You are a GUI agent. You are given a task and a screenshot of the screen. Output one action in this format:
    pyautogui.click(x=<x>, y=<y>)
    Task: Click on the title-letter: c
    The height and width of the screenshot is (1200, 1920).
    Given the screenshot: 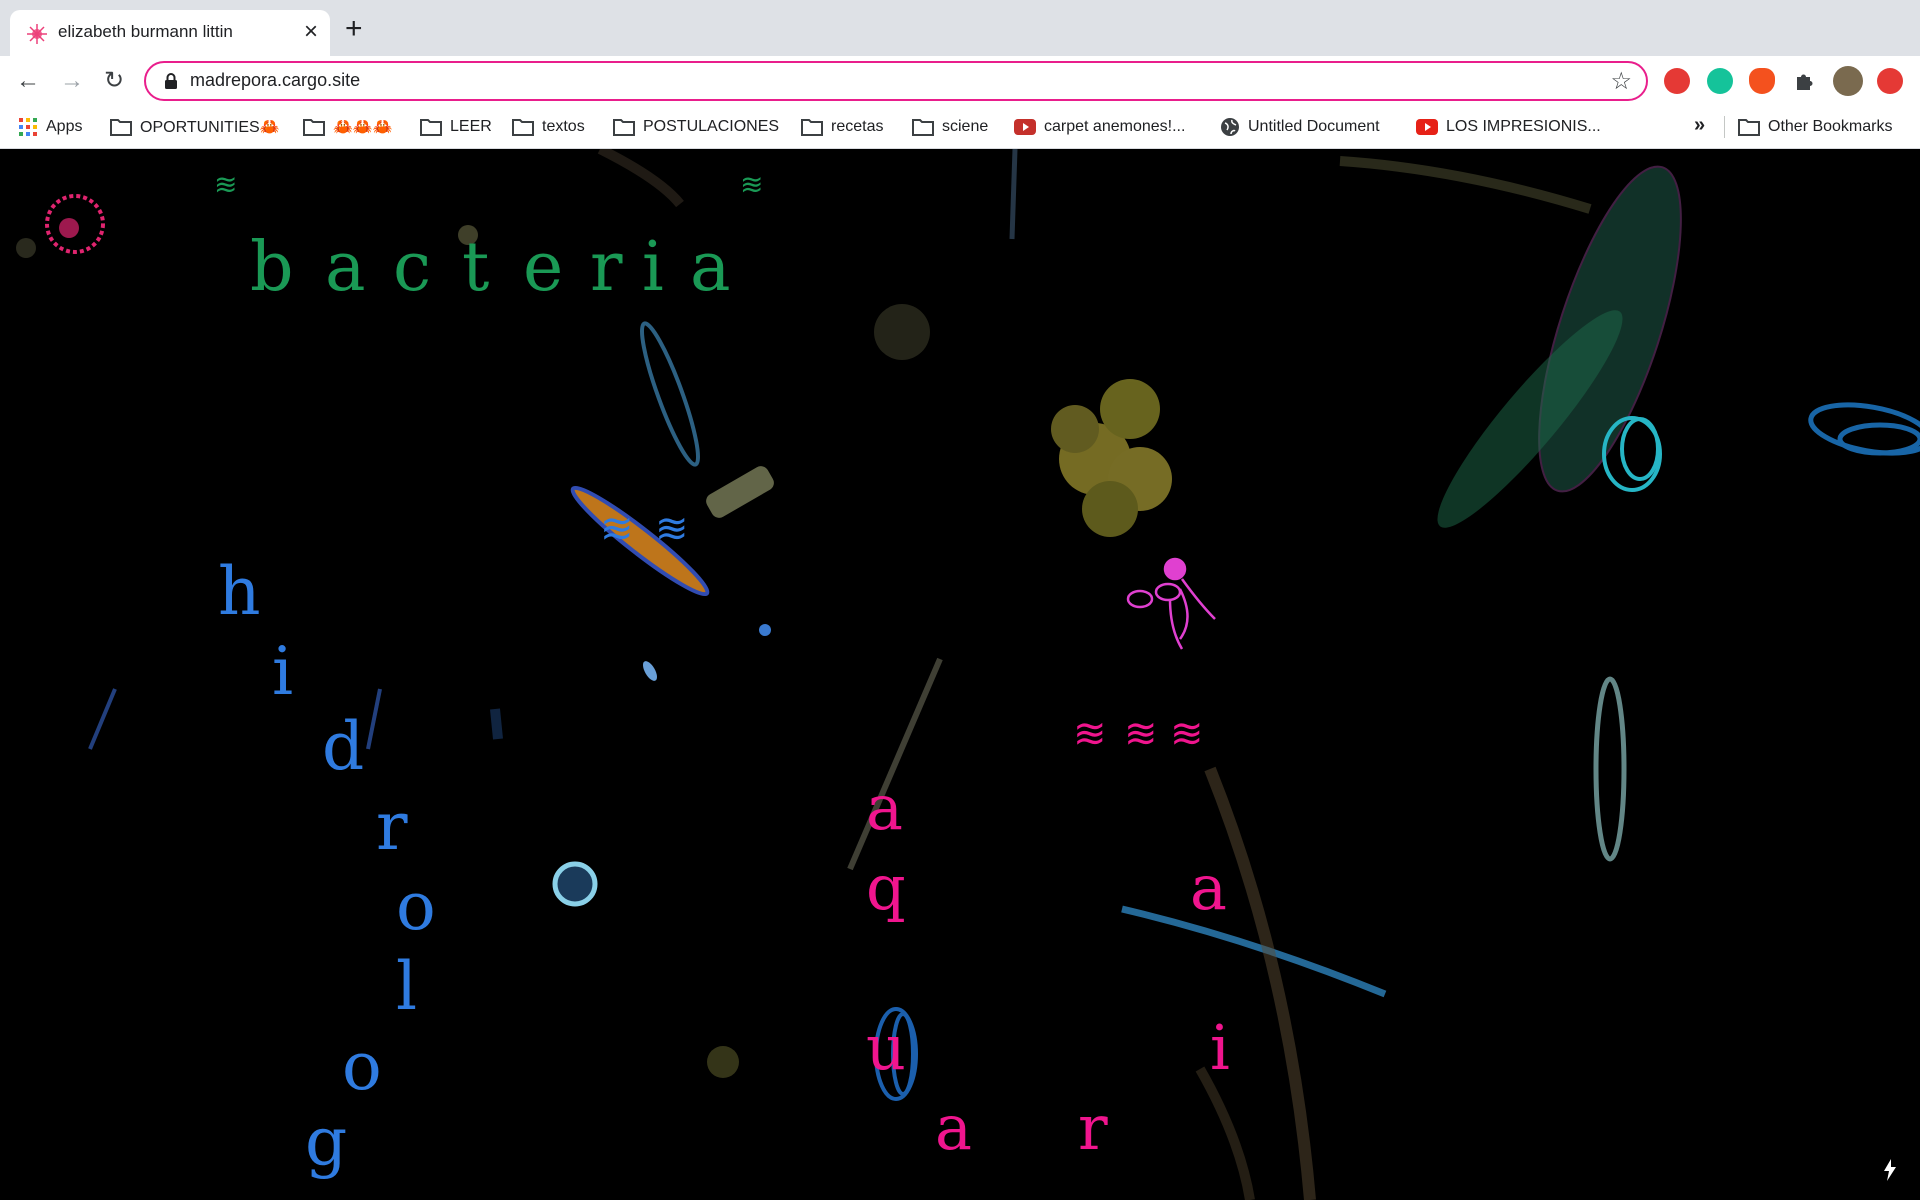 What is the action you would take?
    pyautogui.click(x=412, y=267)
    